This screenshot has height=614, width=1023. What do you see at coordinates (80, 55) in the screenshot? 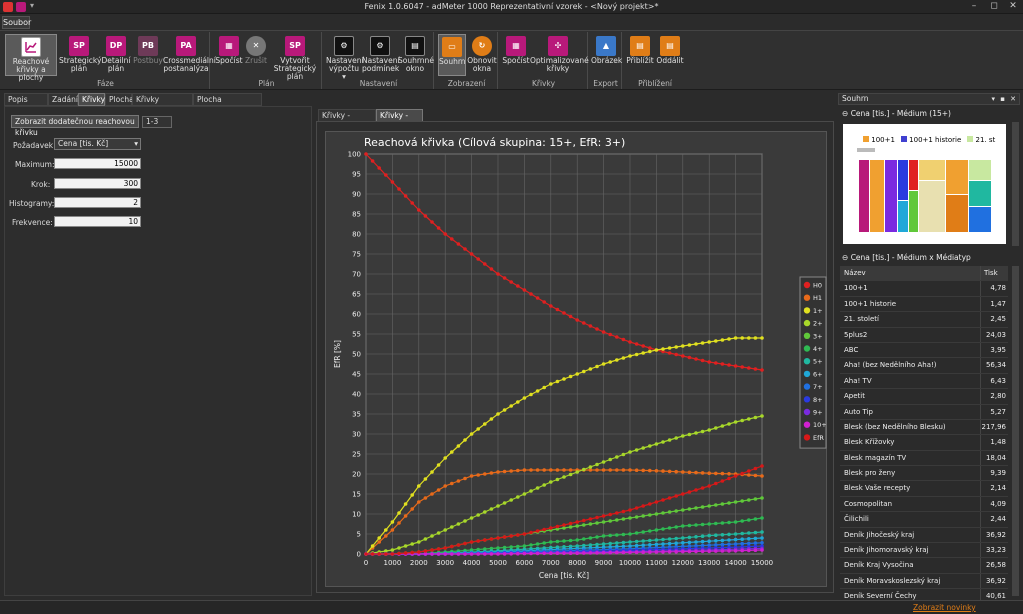
I see `strategic-plan-button: SP Strategický plán` at bounding box center [80, 55].